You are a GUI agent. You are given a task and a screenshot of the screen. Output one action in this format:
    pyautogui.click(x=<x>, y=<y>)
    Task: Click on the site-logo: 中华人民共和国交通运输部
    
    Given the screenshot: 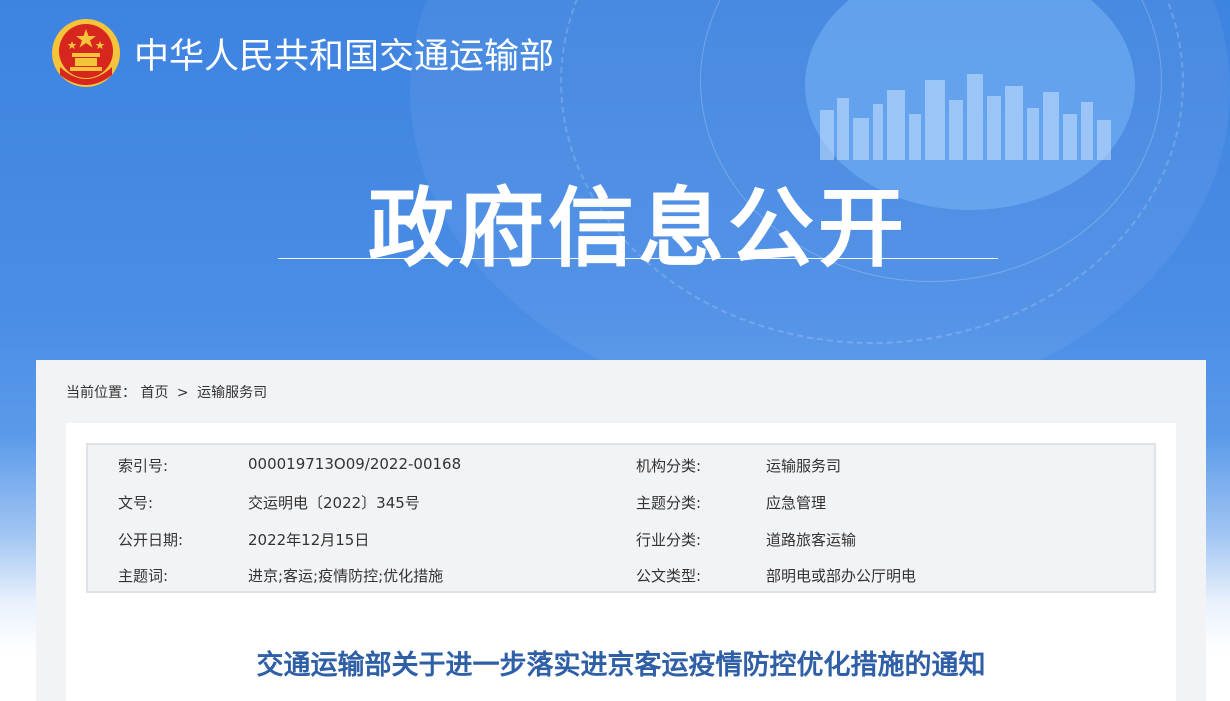 What is the action you would take?
    pyautogui.click(x=302, y=53)
    